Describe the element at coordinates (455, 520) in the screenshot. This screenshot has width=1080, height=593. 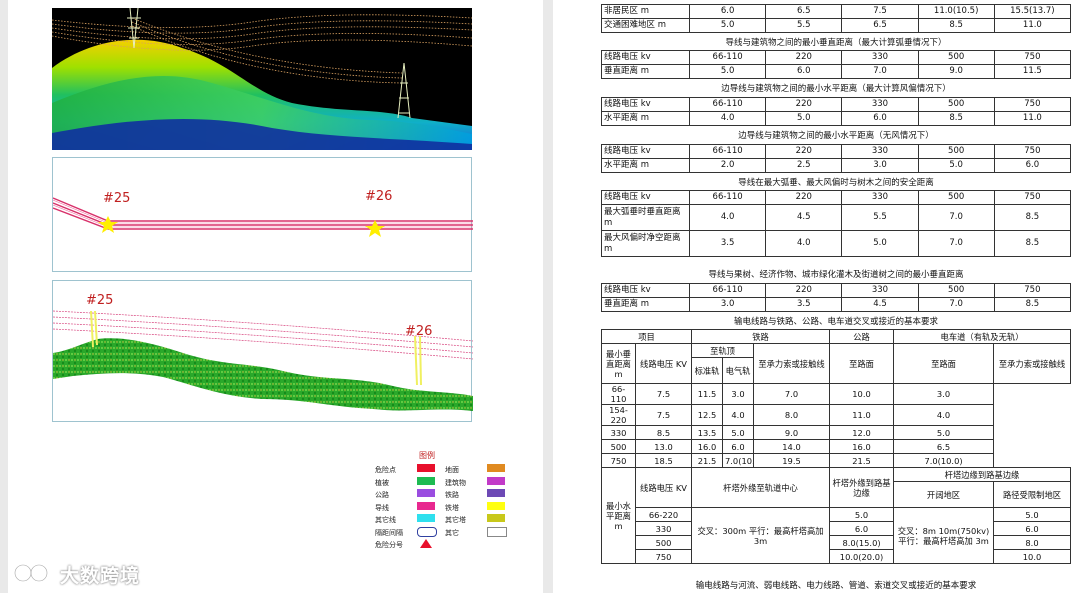
I see `legend-label: 其它塔` at that location.